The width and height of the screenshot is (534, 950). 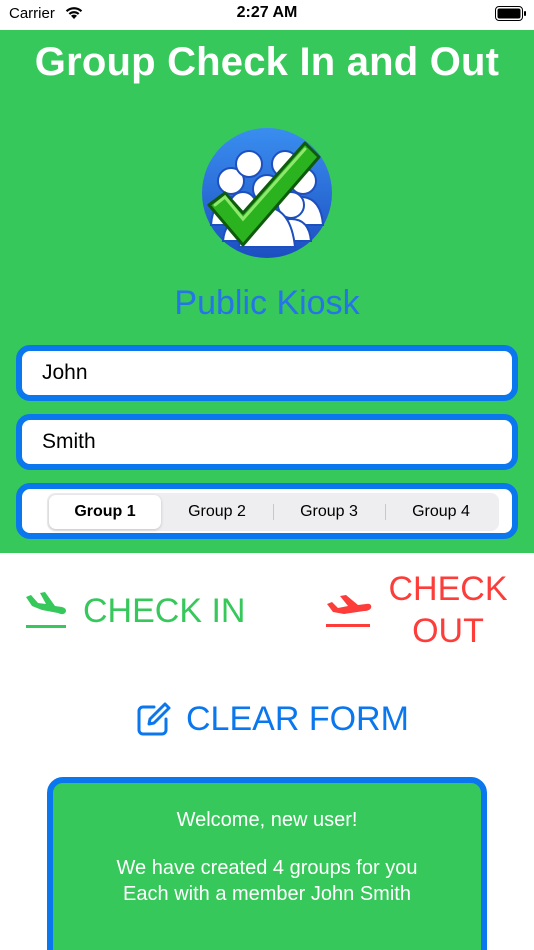 I want to click on check-out-label-line2: OUT, so click(x=448, y=631).